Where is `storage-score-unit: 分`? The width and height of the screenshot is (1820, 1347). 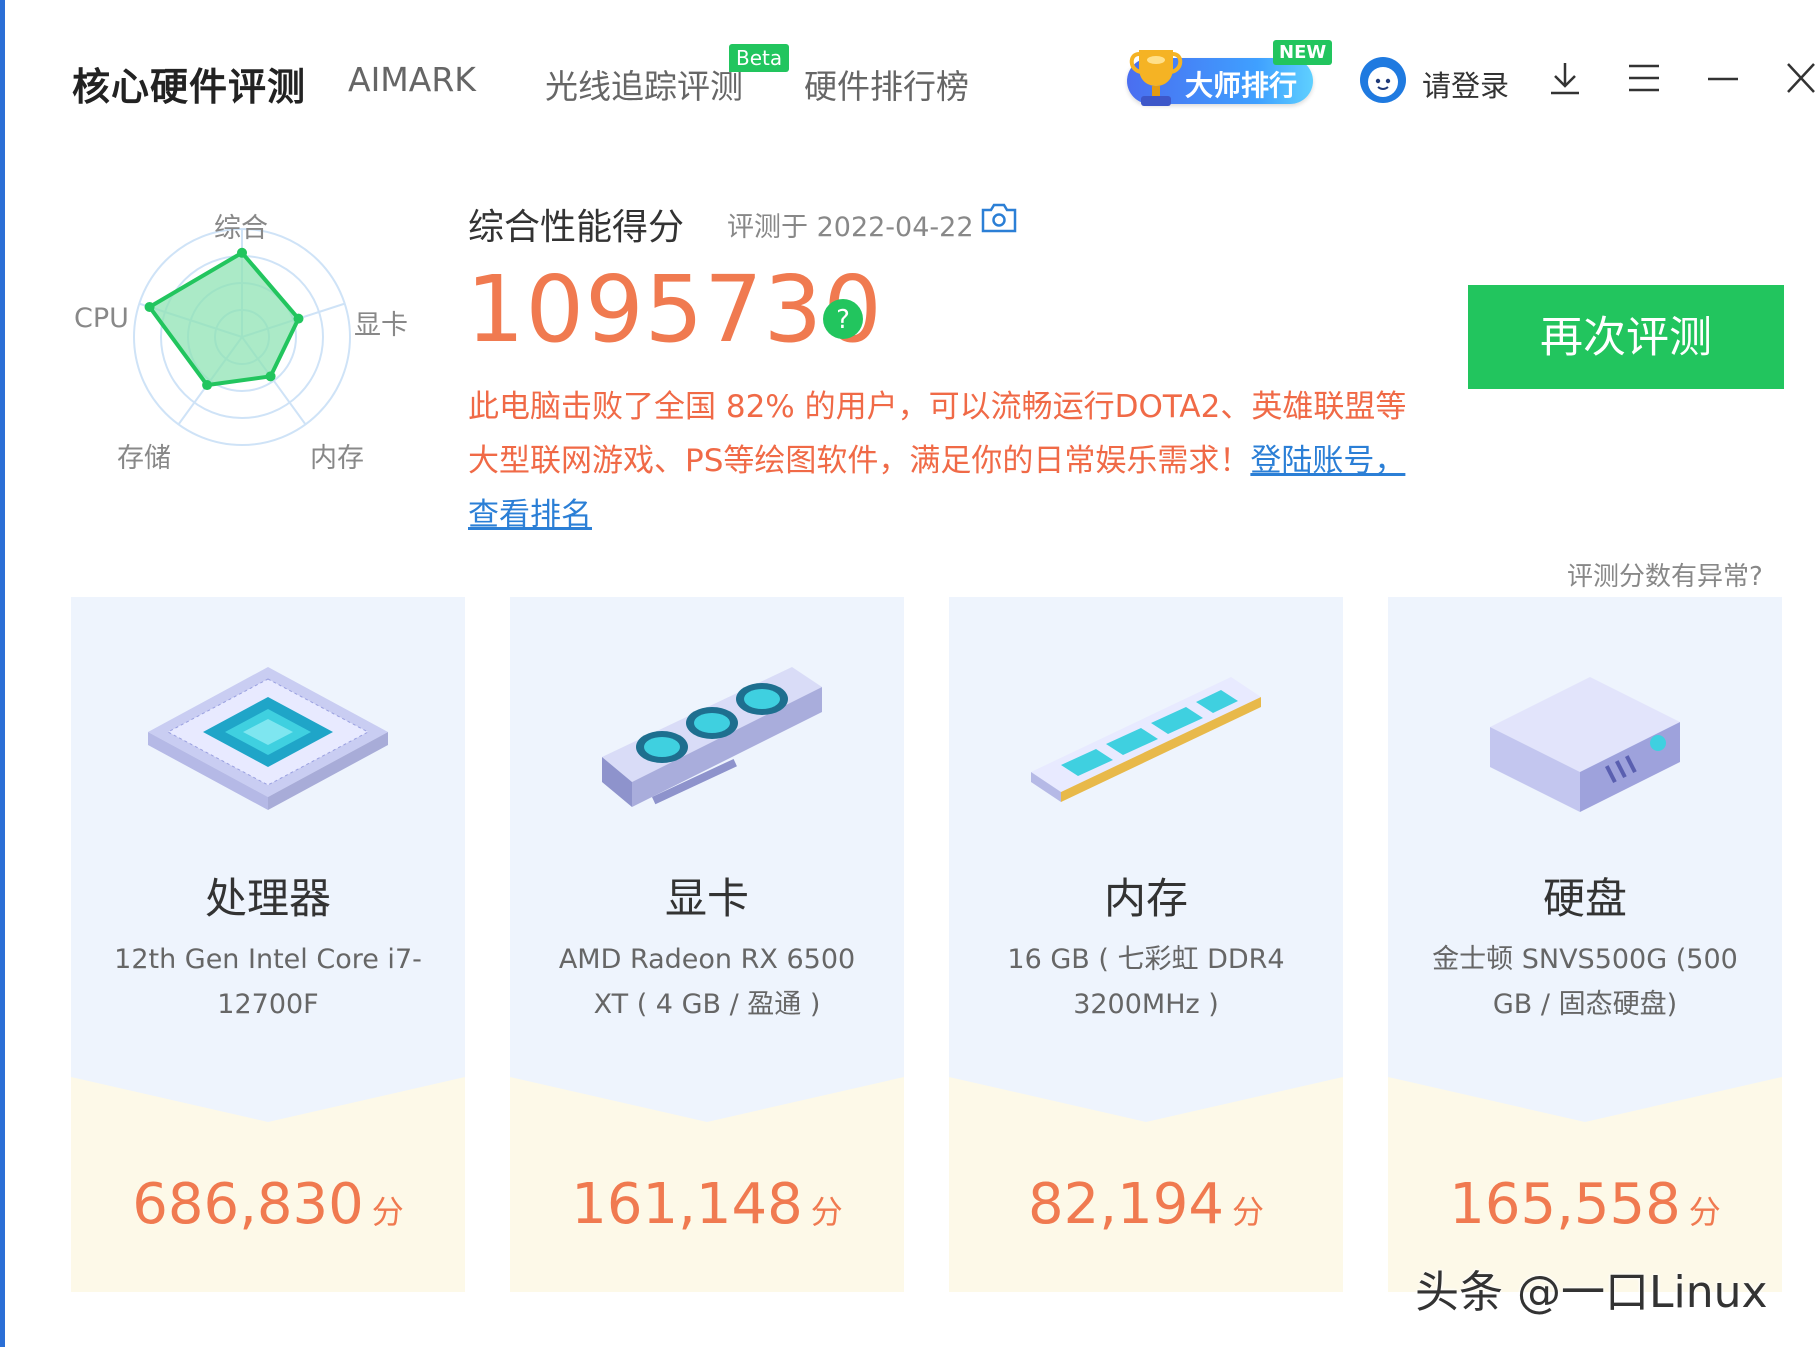 storage-score-unit: 分 is located at coordinates (1704, 1212).